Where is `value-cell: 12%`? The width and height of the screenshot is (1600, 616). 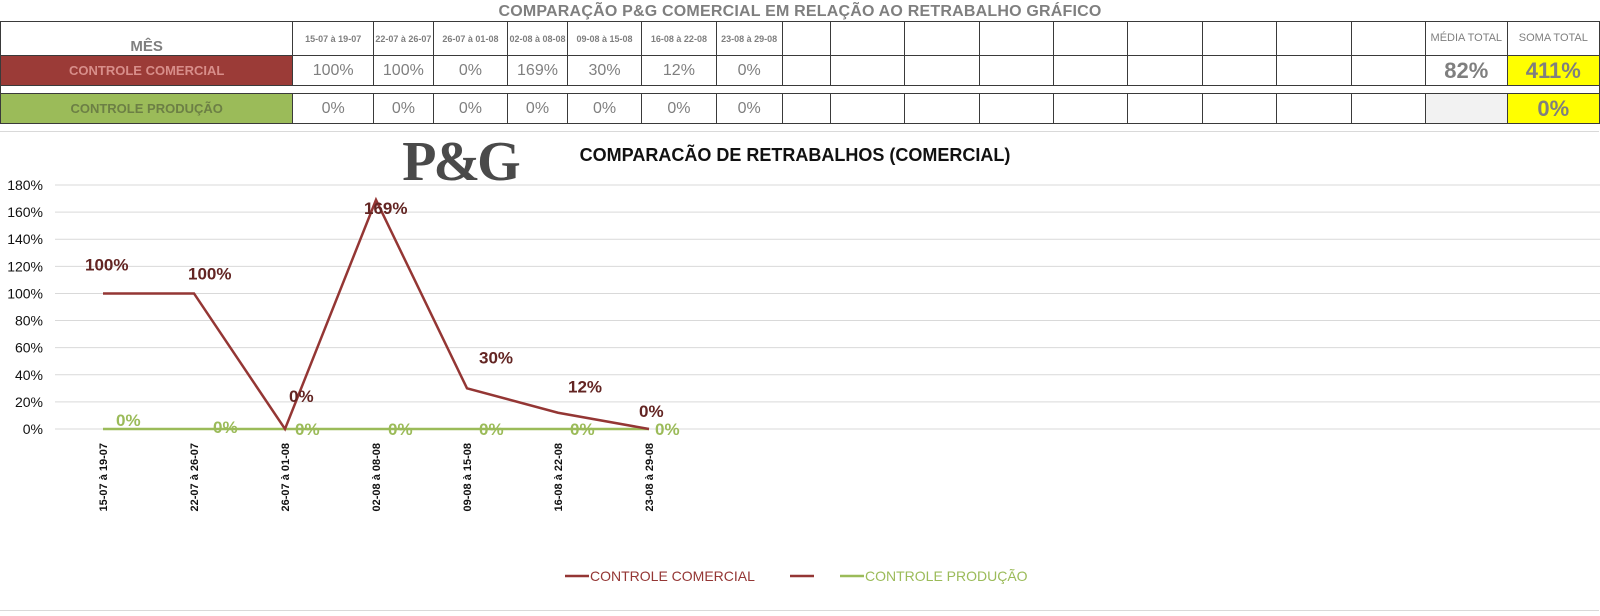 value-cell: 12% is located at coordinates (679, 70).